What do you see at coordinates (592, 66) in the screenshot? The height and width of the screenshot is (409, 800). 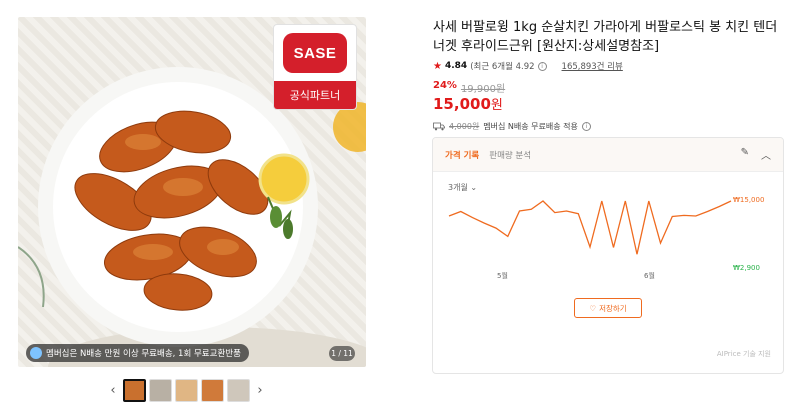 I see `review-count-link: 165,893건 리뷰` at bounding box center [592, 66].